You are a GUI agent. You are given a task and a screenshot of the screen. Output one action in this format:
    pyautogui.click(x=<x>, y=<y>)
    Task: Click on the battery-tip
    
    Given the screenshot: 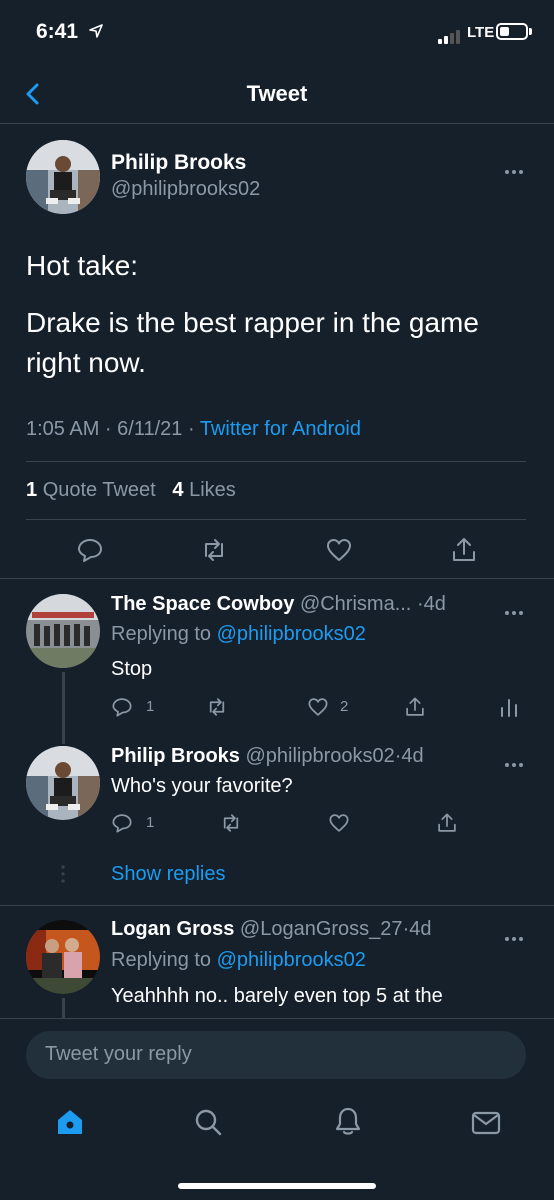 What is the action you would take?
    pyautogui.click(x=530, y=31)
    